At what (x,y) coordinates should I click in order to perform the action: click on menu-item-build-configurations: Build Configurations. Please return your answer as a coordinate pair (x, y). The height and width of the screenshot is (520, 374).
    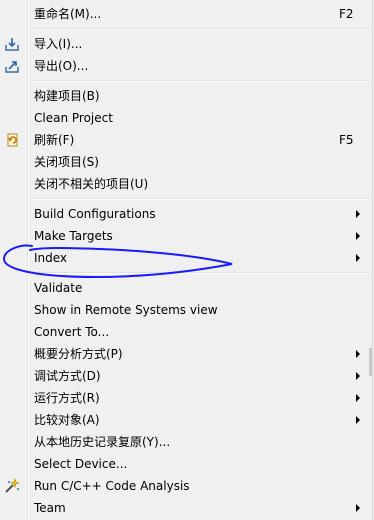
    Looking at the image, I should click on (186, 214).